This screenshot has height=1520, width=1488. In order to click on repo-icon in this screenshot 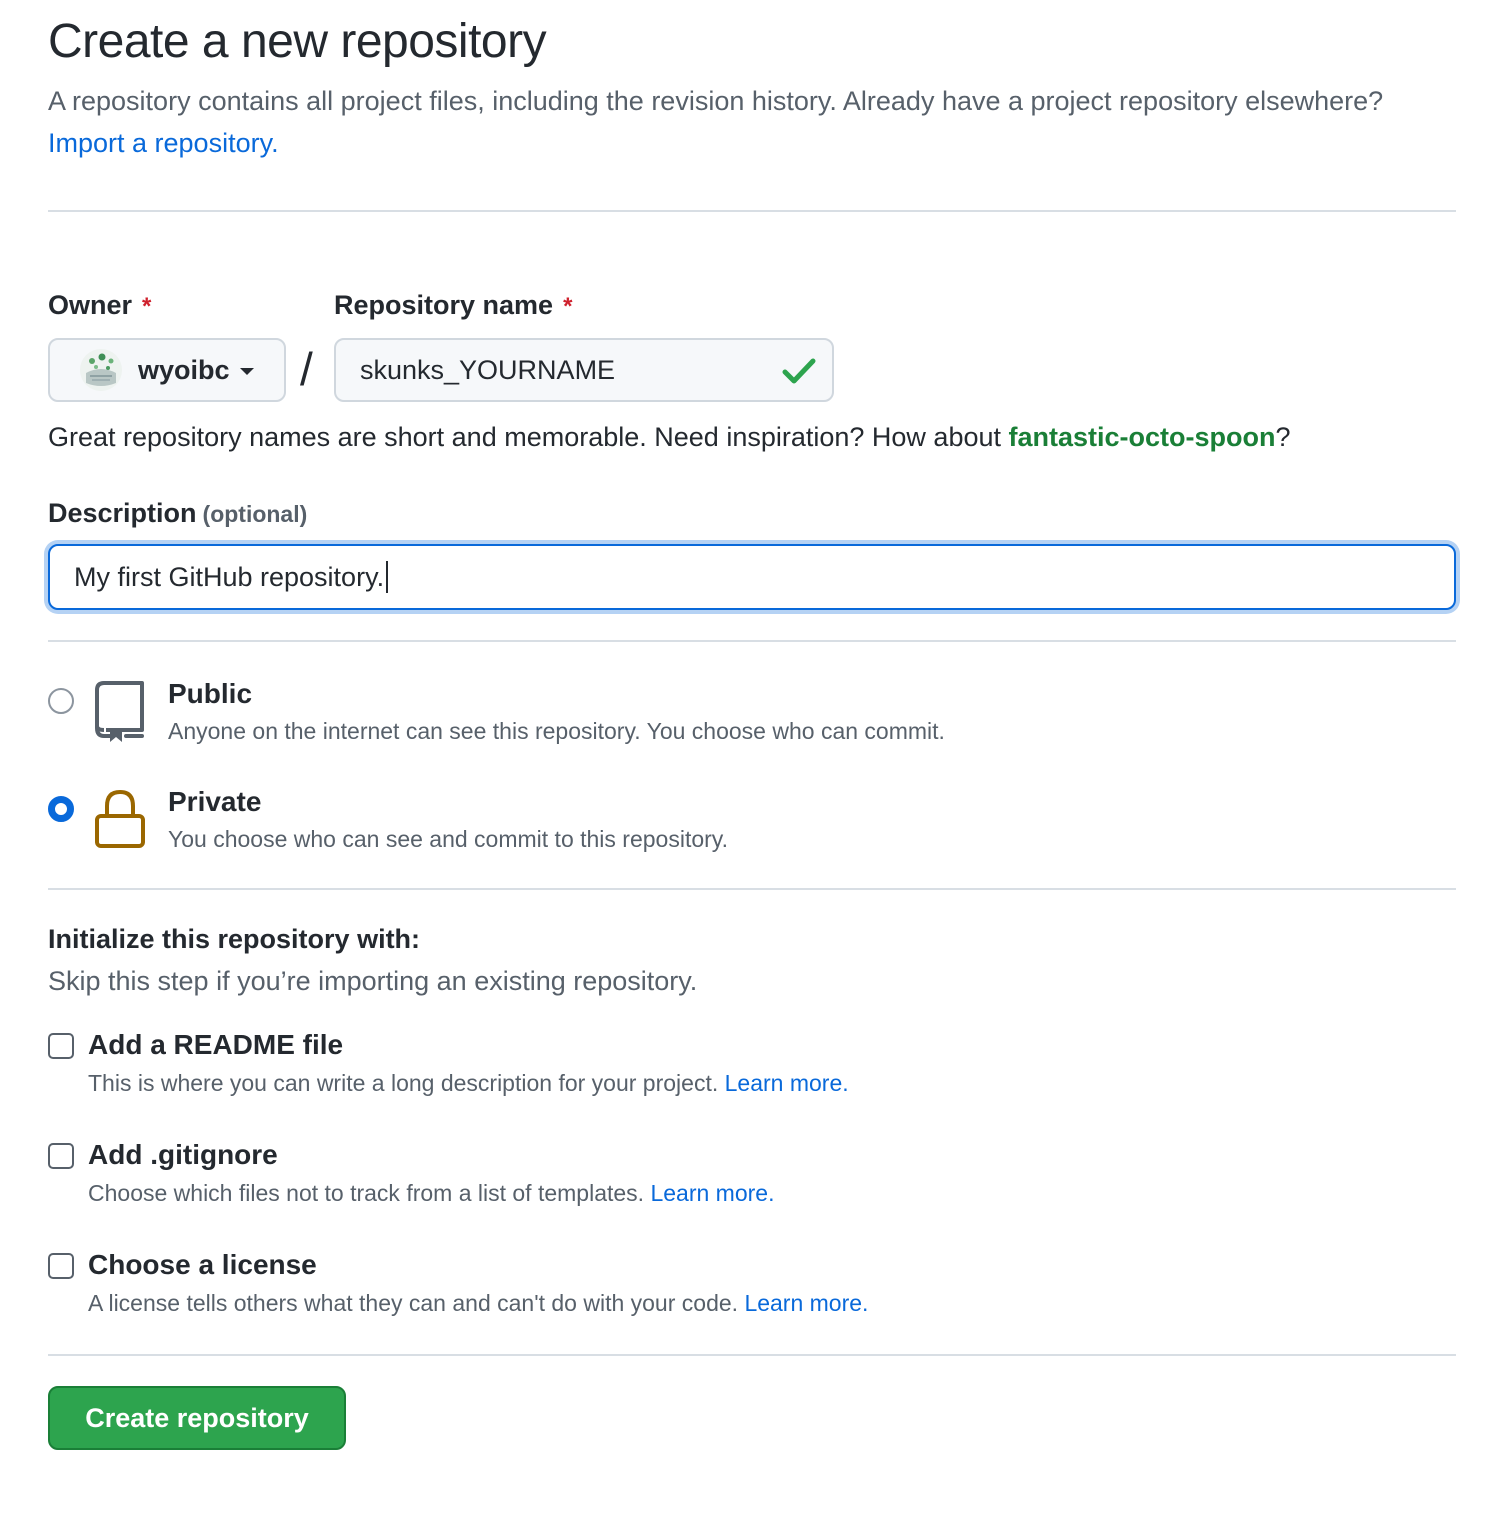, I will do `click(119, 711)`.